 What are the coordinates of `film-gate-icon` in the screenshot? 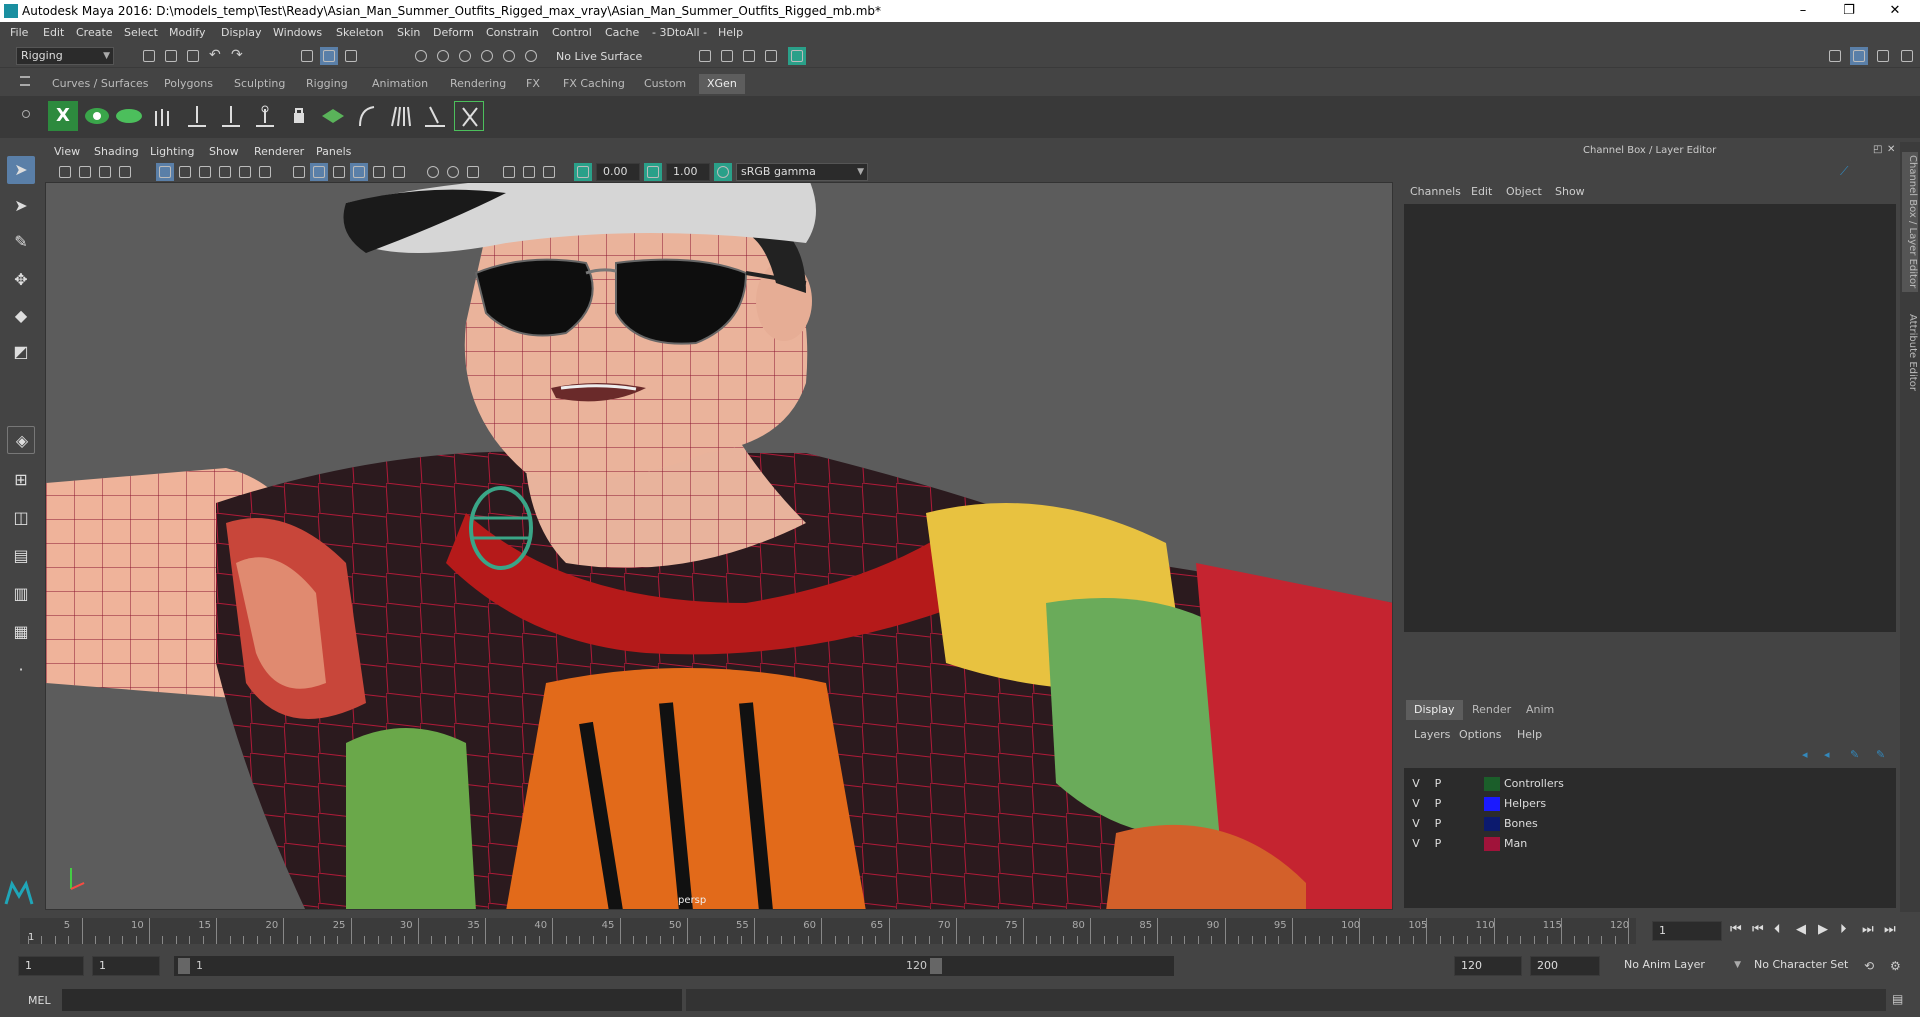 It's located at (185, 172).